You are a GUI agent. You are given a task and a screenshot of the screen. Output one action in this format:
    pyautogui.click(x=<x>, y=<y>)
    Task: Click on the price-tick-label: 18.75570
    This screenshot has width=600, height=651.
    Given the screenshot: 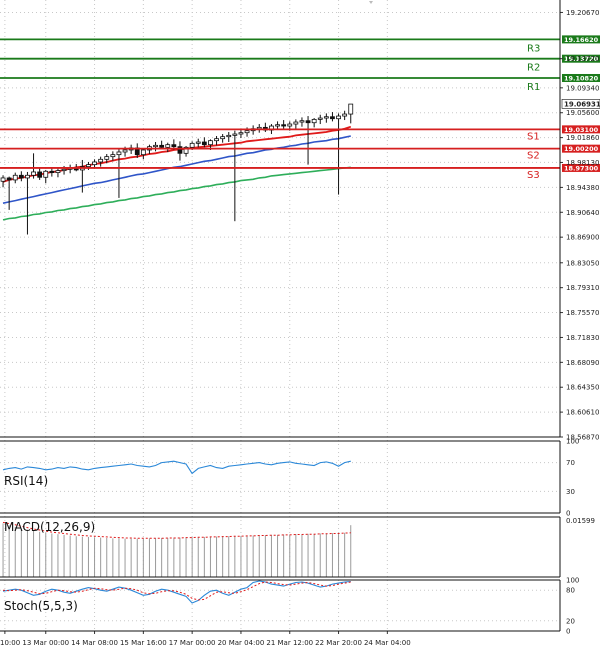 What is the action you would take?
    pyautogui.click(x=582, y=313)
    